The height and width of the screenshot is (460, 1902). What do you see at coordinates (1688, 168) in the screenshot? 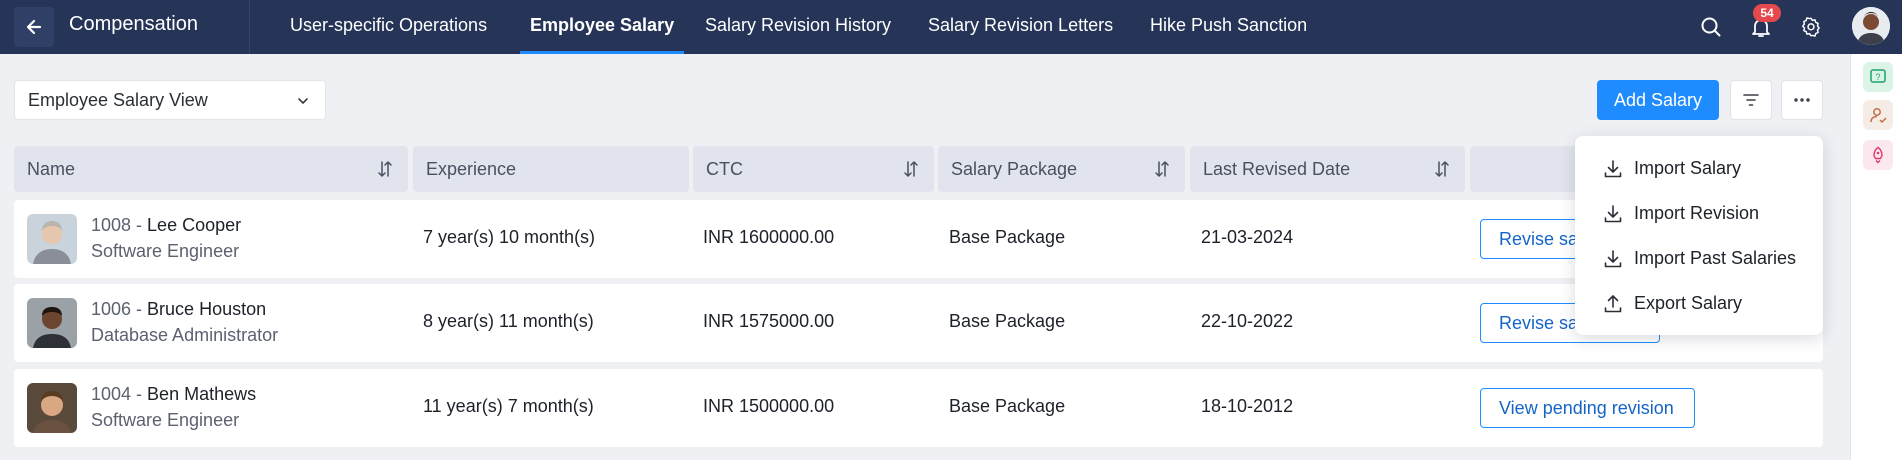
I see `menu-item-label: Import Salary` at bounding box center [1688, 168].